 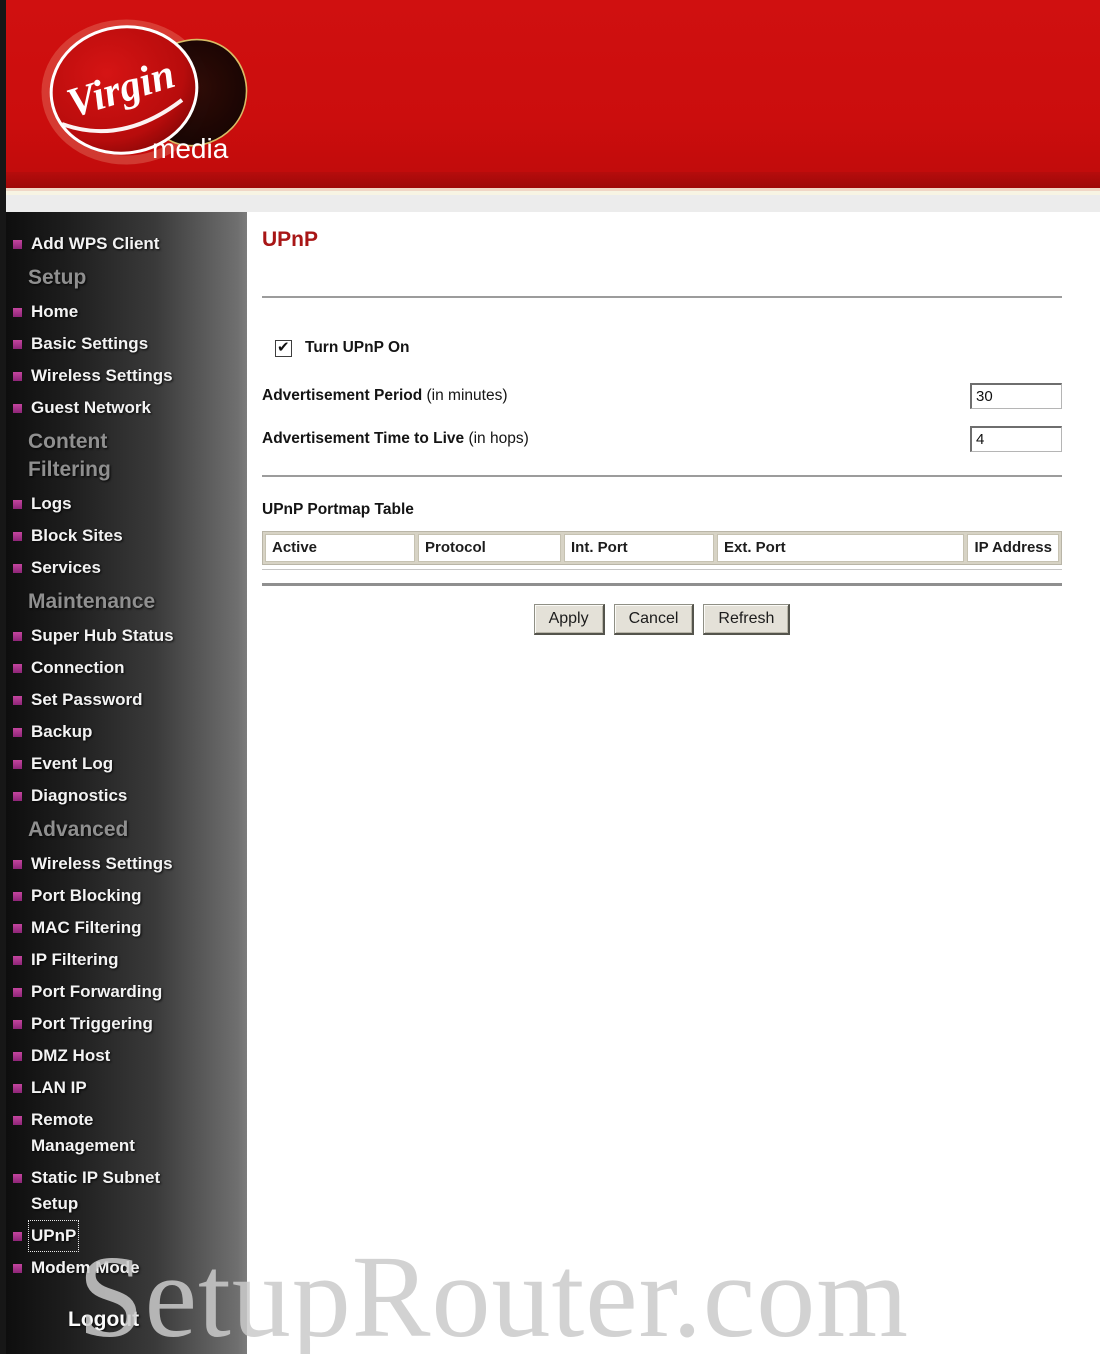 I want to click on sidebar-item-label: Super Hub Status, so click(x=102, y=635).